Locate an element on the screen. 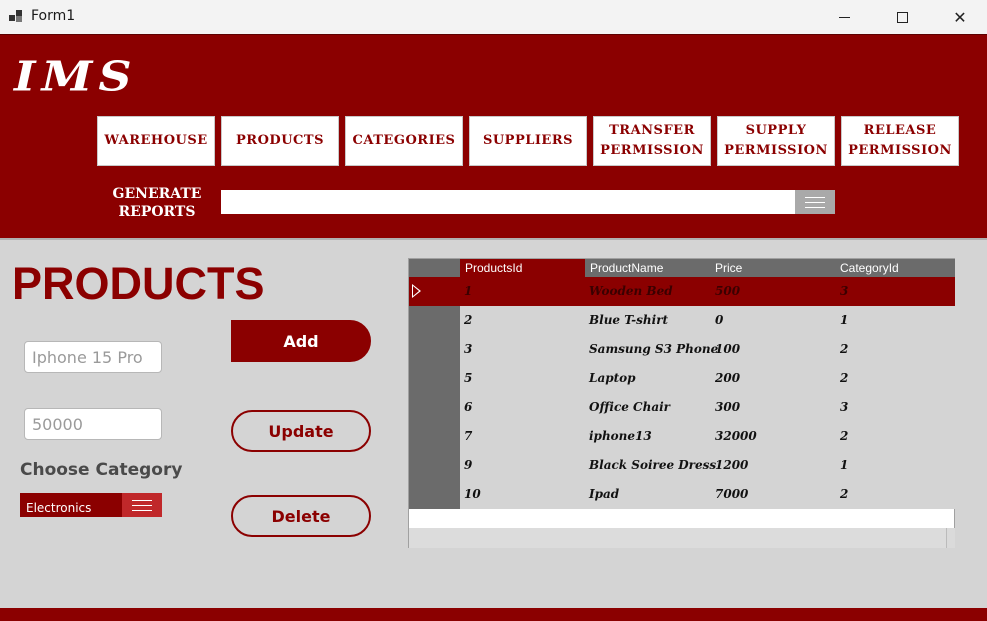  nav-release-permission-button: RELEASE PERMISSION is located at coordinates (900, 141).